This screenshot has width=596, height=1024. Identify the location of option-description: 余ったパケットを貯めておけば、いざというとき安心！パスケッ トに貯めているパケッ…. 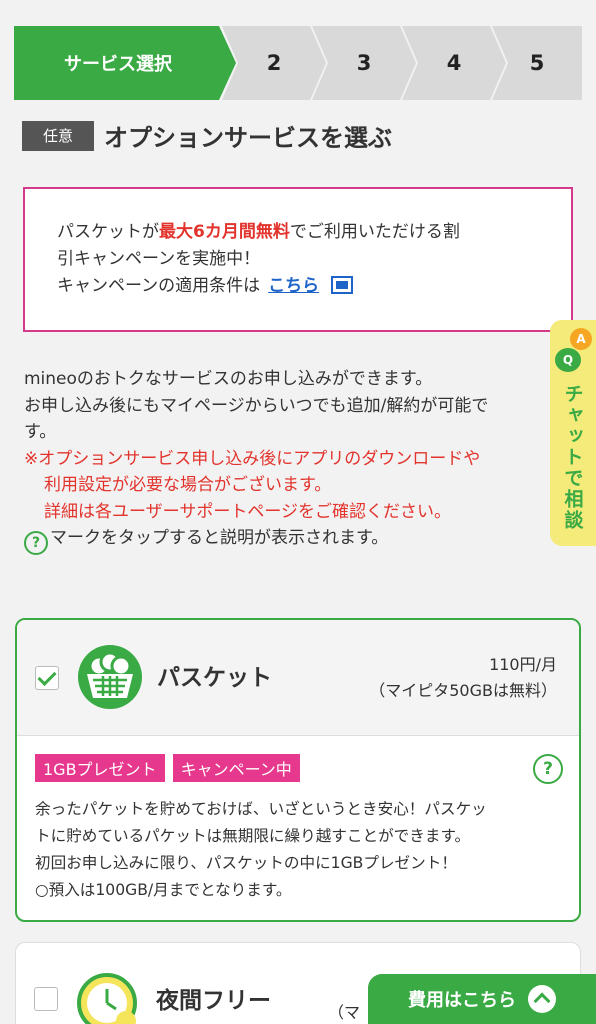
(261, 849).